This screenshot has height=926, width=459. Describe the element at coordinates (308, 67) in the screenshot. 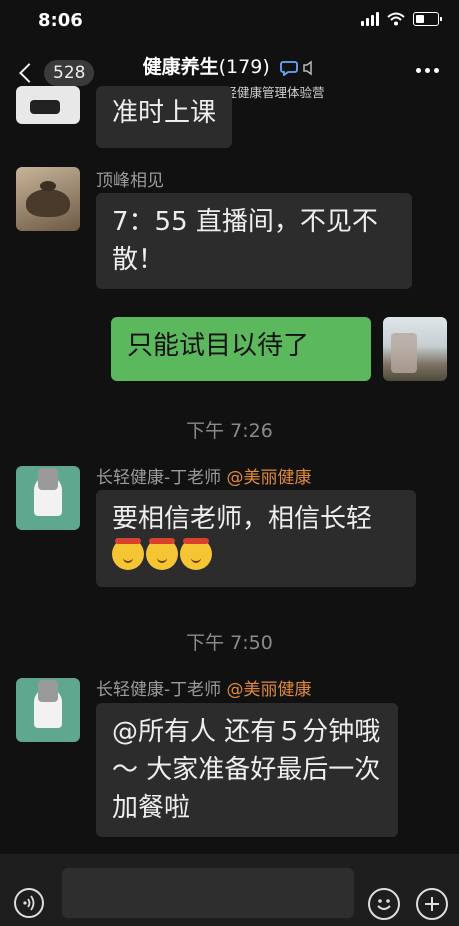

I see `mute-icon` at that location.